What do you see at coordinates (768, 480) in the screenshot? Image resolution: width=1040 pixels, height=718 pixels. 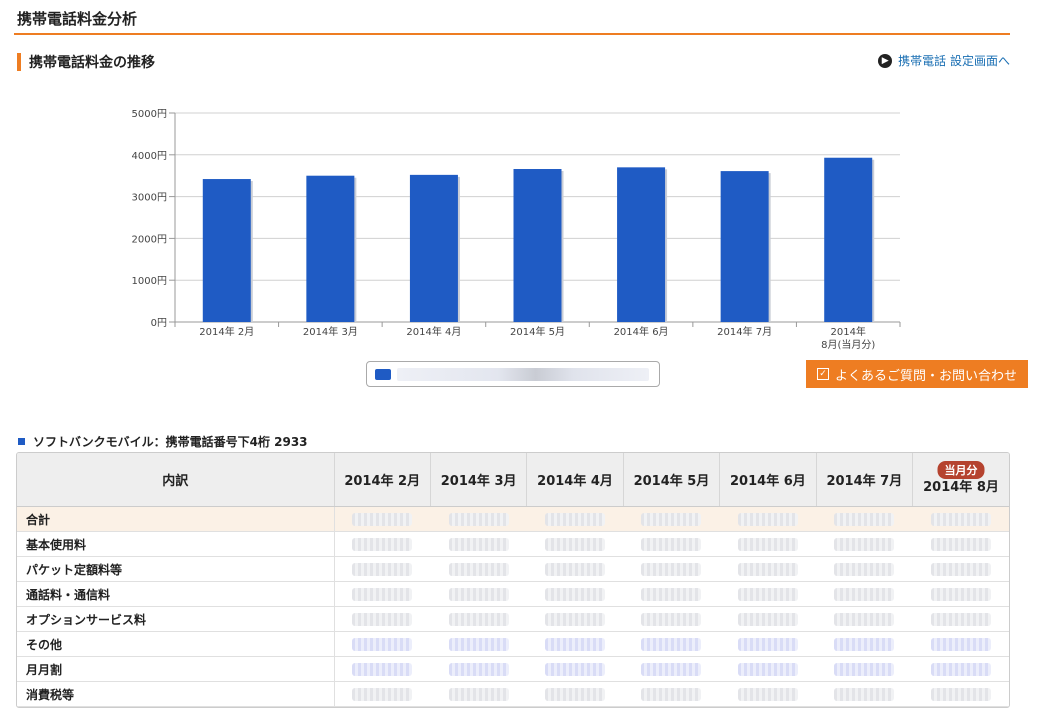 I see `table-header-month: 2014年 6月` at bounding box center [768, 480].